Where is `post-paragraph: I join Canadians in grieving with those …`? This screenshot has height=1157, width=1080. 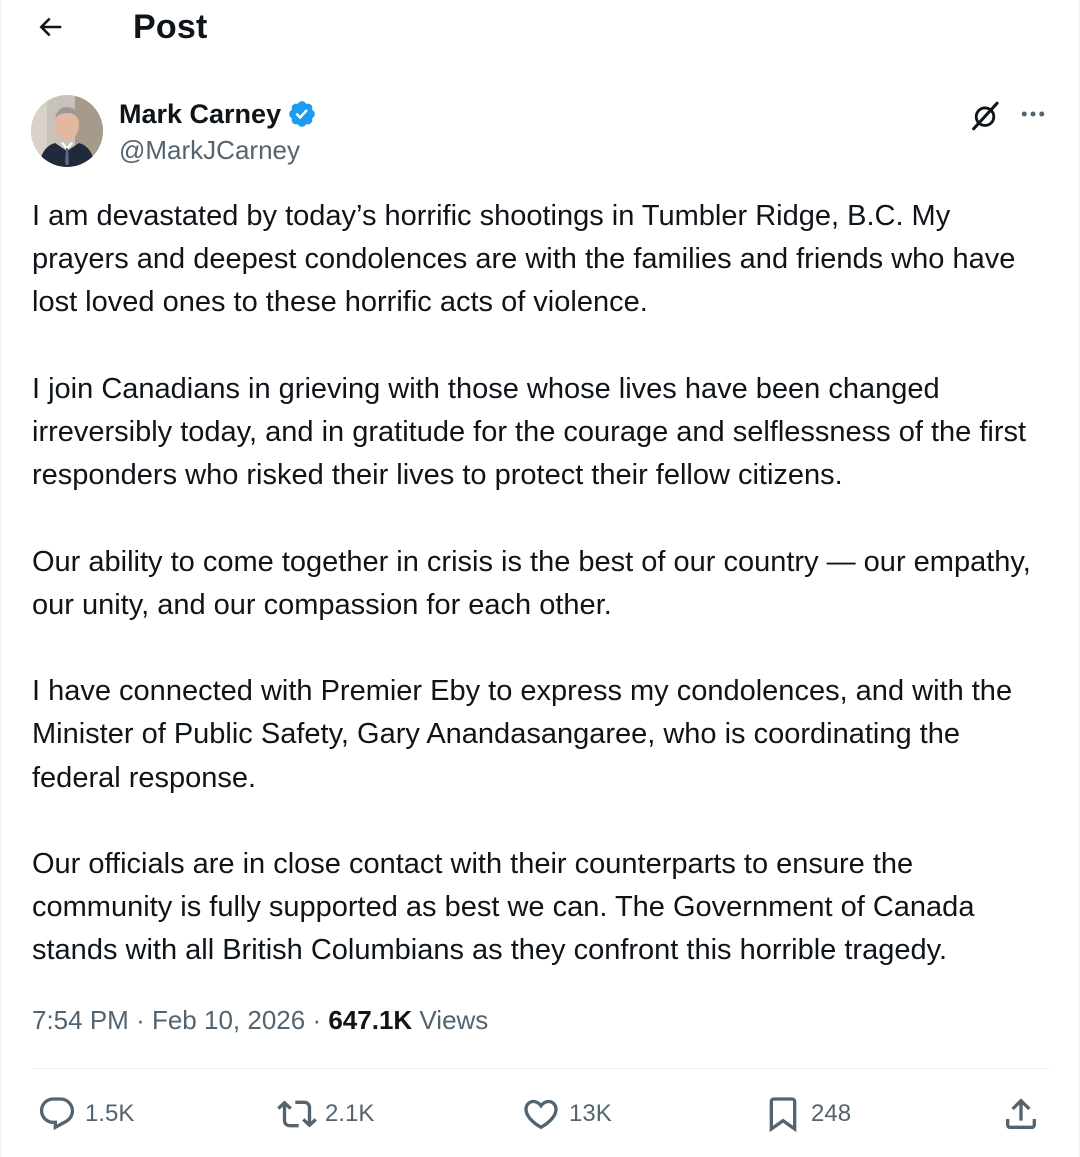
post-paragraph: I join Canadians in grieving with those … is located at coordinates (529, 432).